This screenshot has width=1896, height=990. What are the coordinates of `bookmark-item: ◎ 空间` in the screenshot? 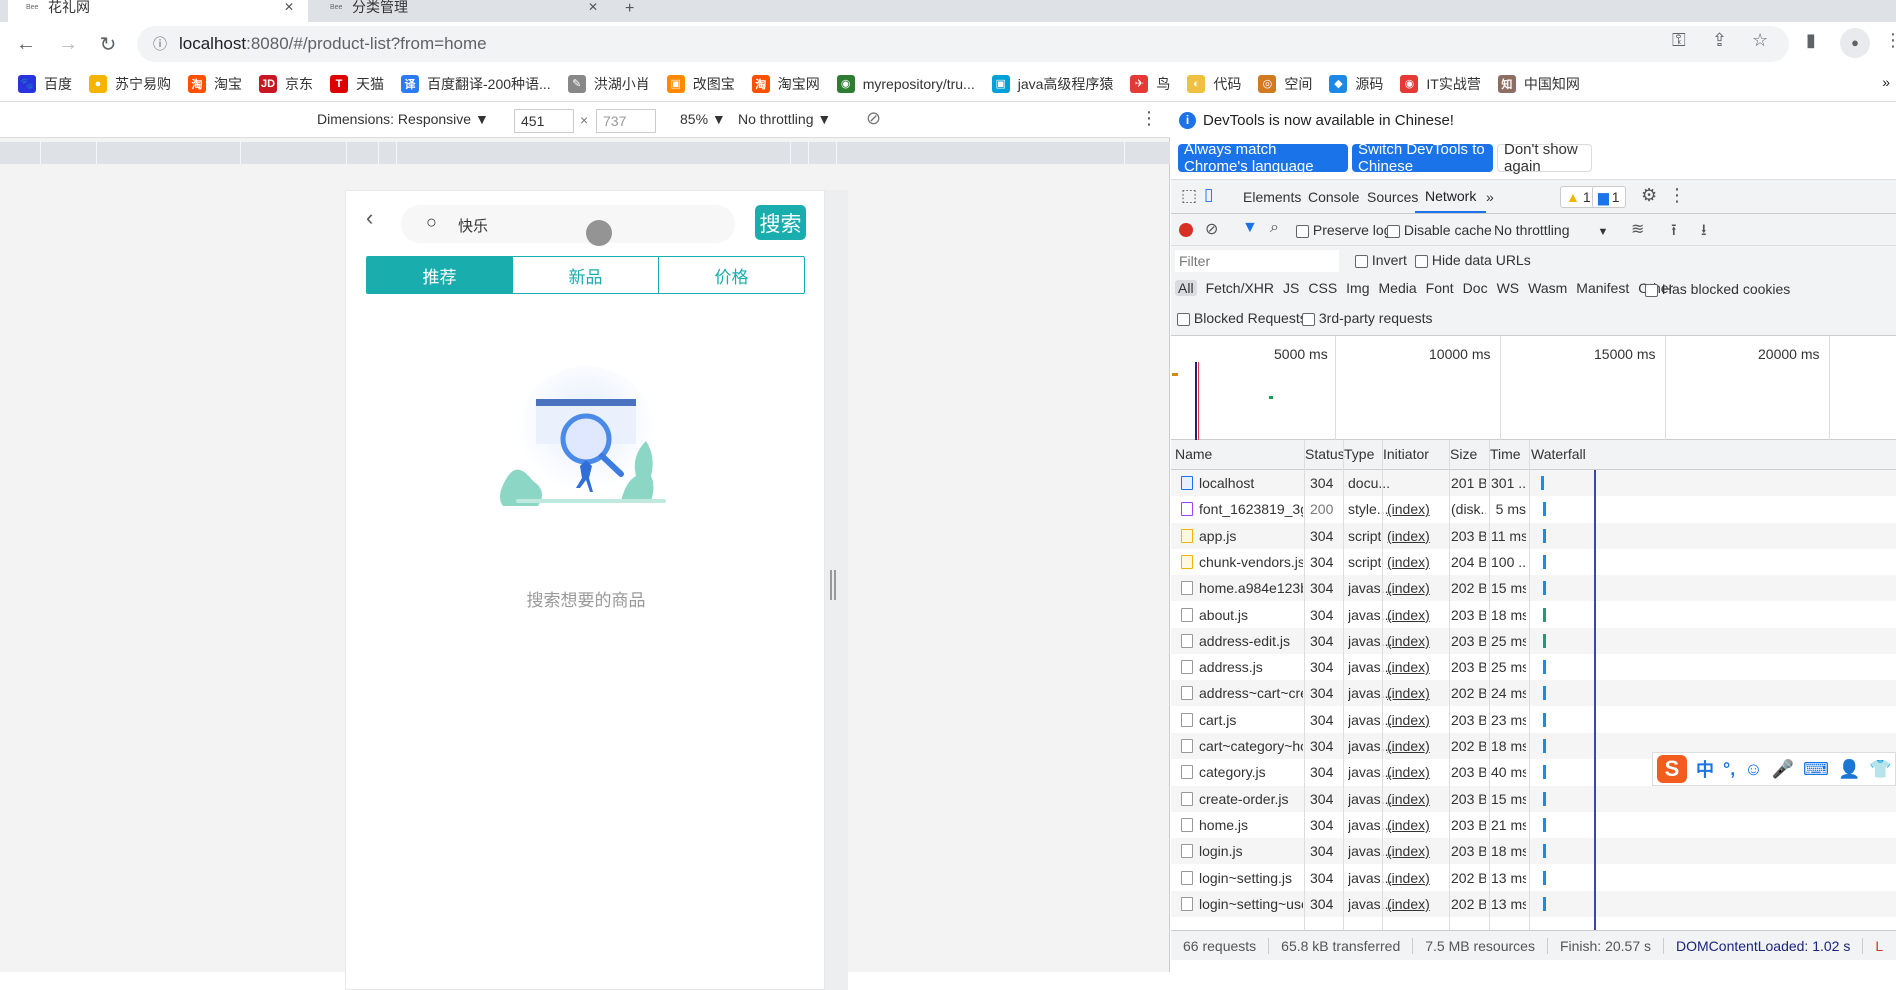 It's located at (1285, 84).